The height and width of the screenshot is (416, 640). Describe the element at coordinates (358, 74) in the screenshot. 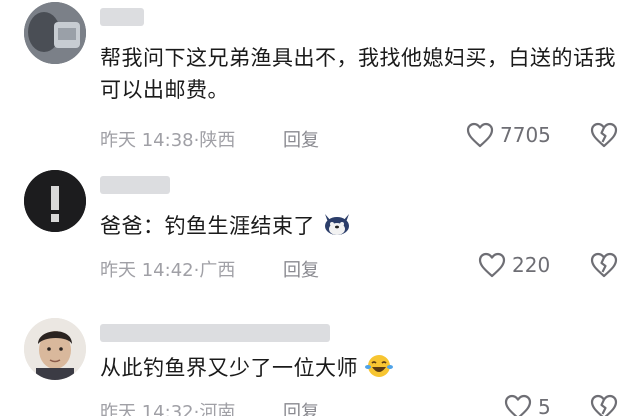

I see `comment-text: 帮我问下这兄弟渔具出不，我找他媳妇买，白送的话我可以出邮费。` at that location.